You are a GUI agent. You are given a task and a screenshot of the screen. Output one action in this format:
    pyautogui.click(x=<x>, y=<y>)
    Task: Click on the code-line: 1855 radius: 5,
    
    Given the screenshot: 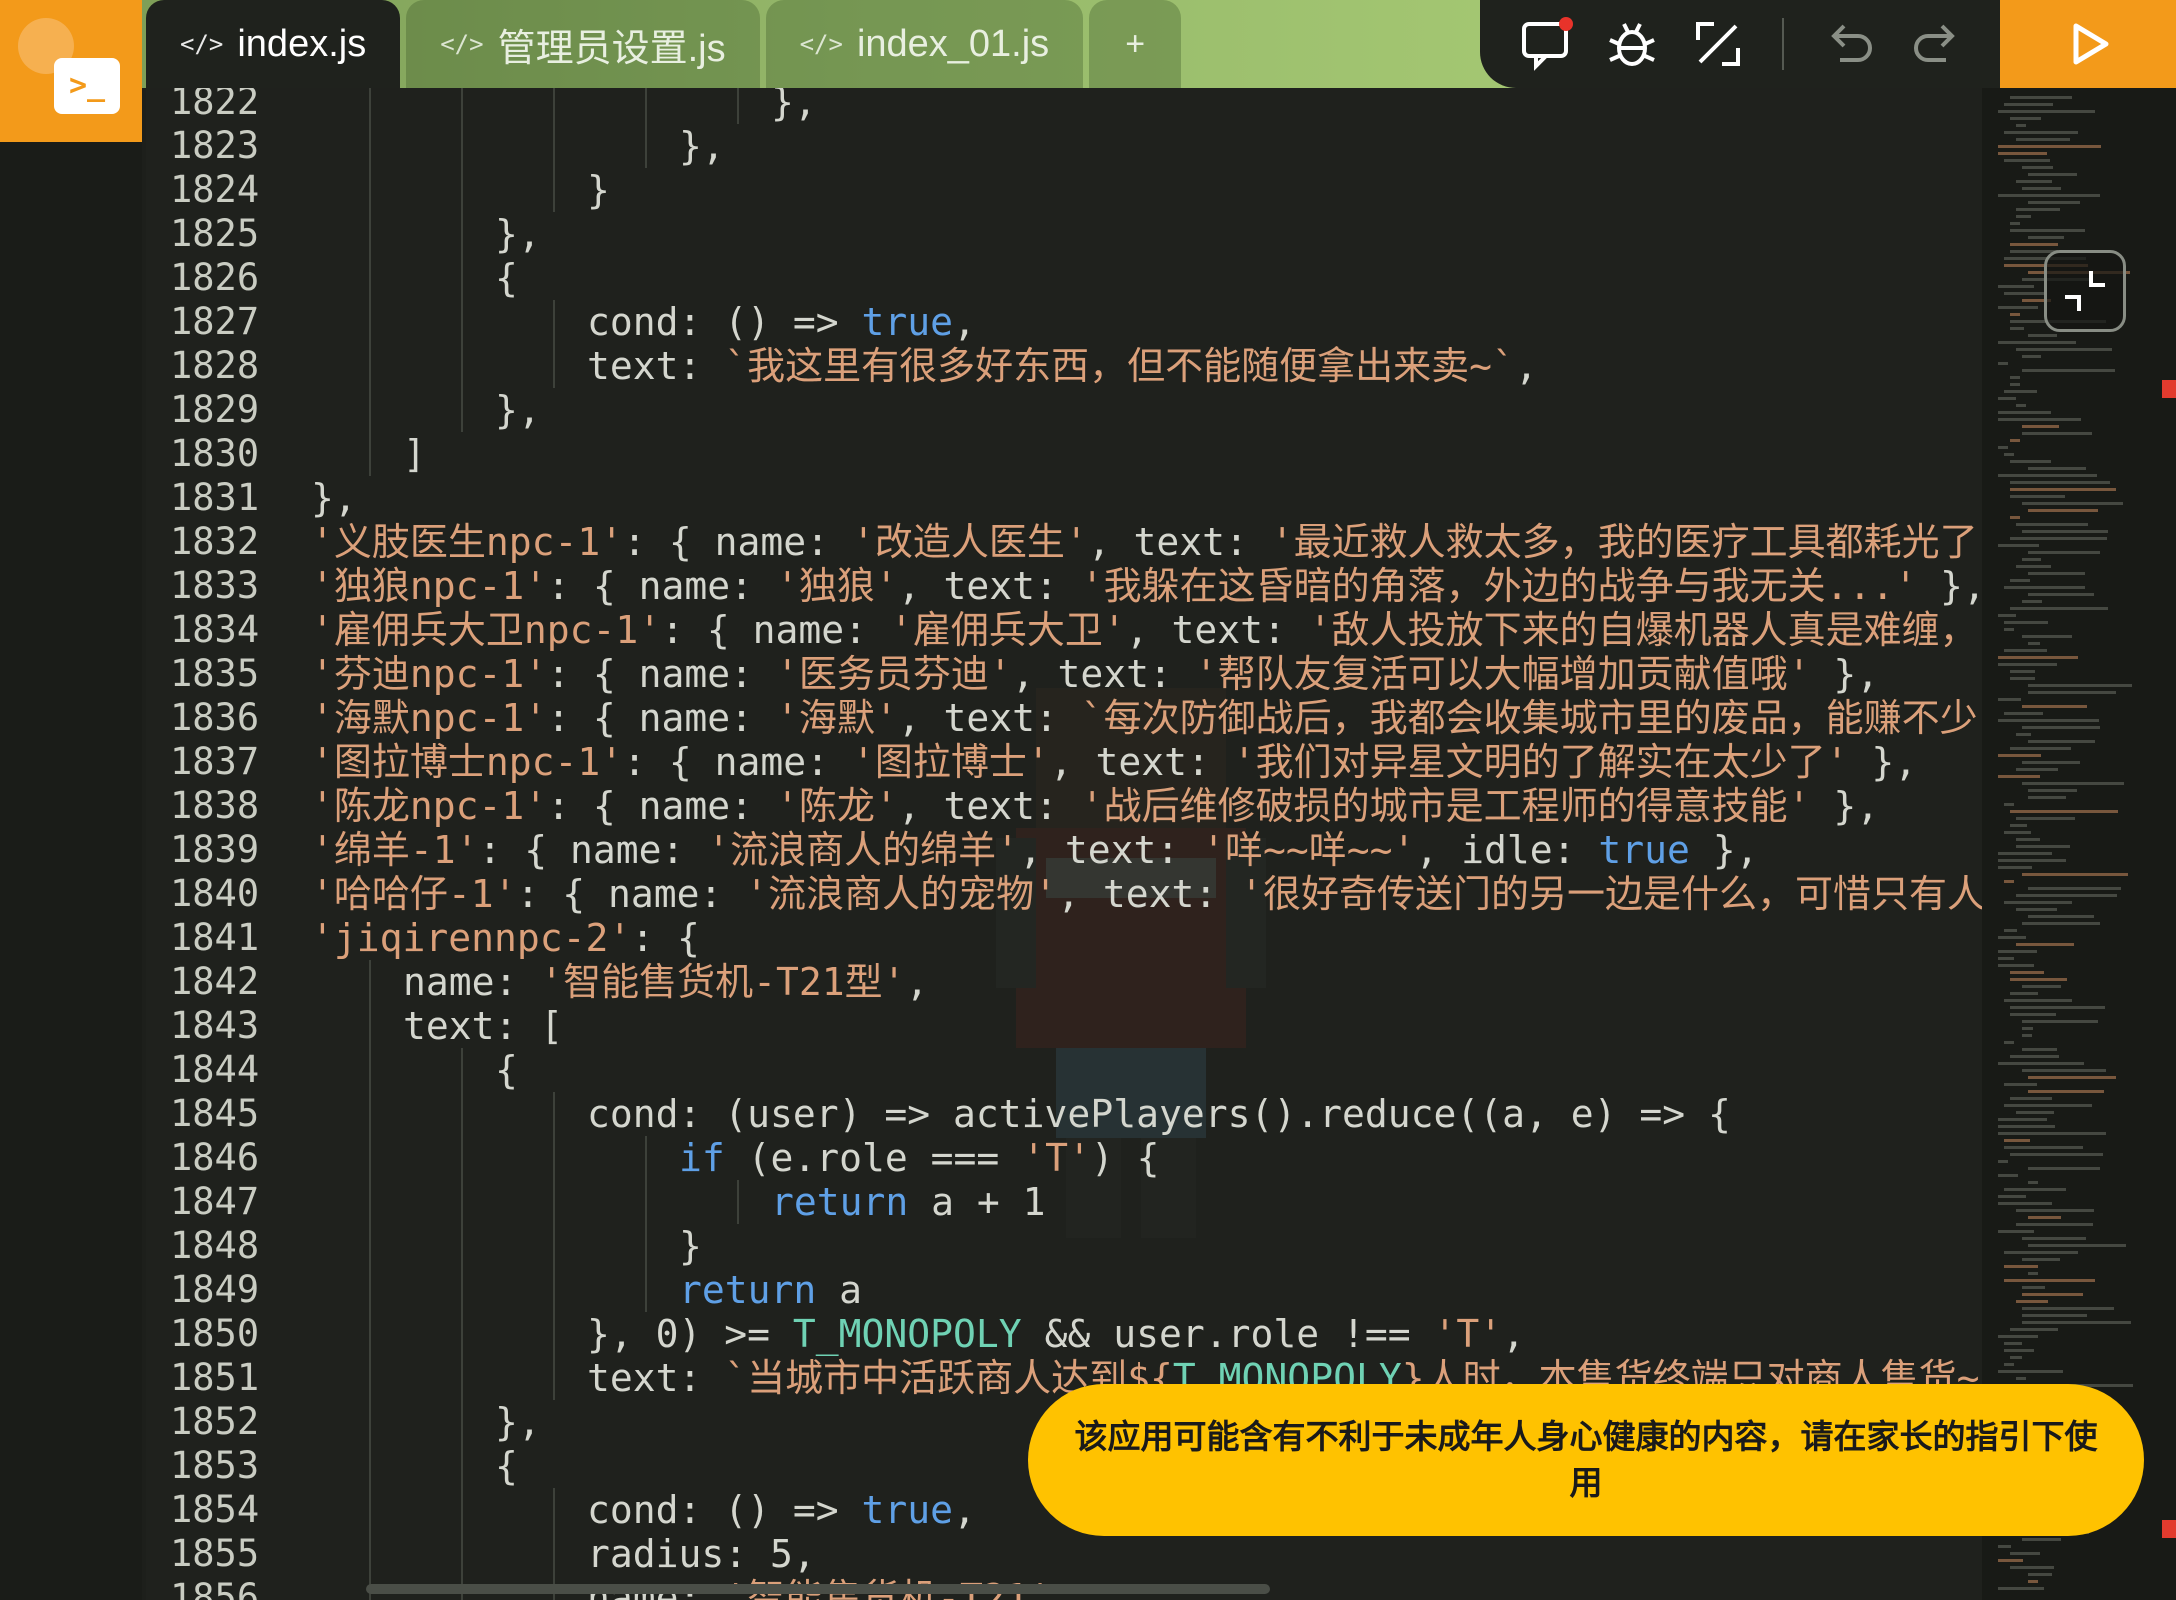 What is the action you would take?
    pyautogui.click(x=1064, y=1554)
    